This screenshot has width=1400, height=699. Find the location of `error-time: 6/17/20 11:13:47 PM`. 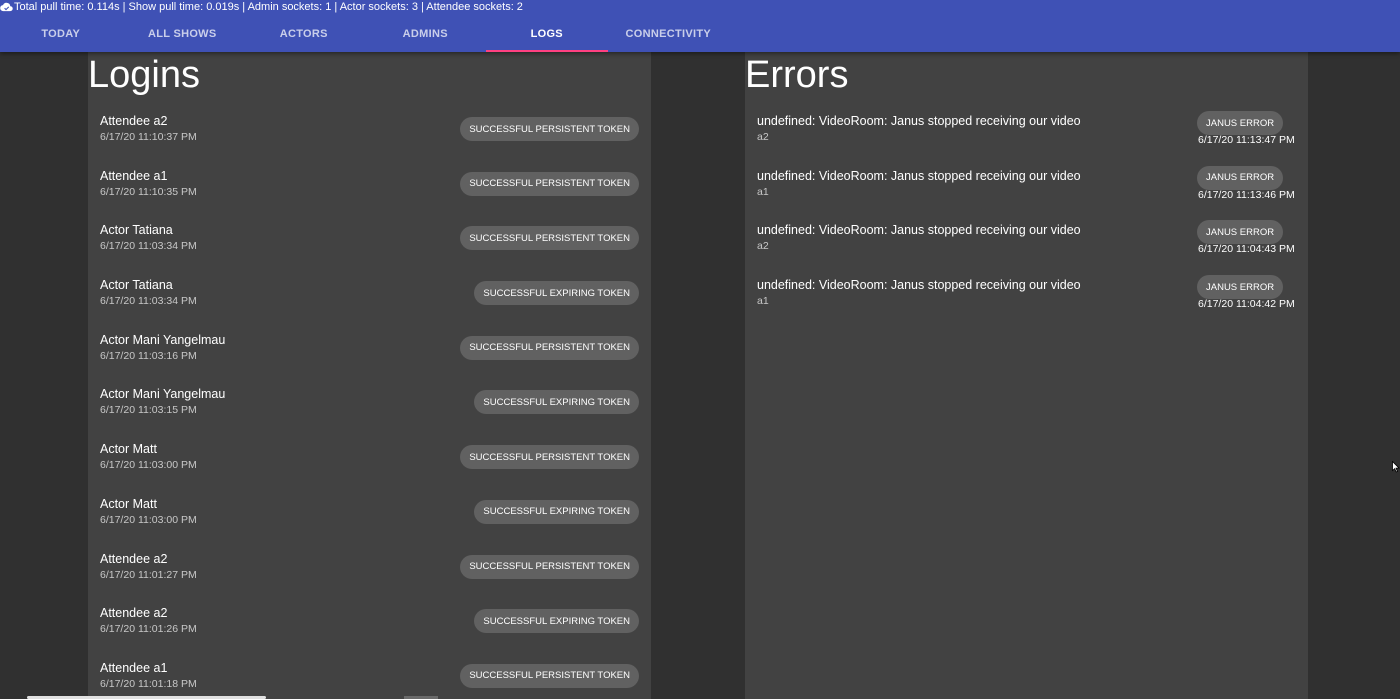

error-time: 6/17/20 11:13:47 PM is located at coordinates (1246, 140).